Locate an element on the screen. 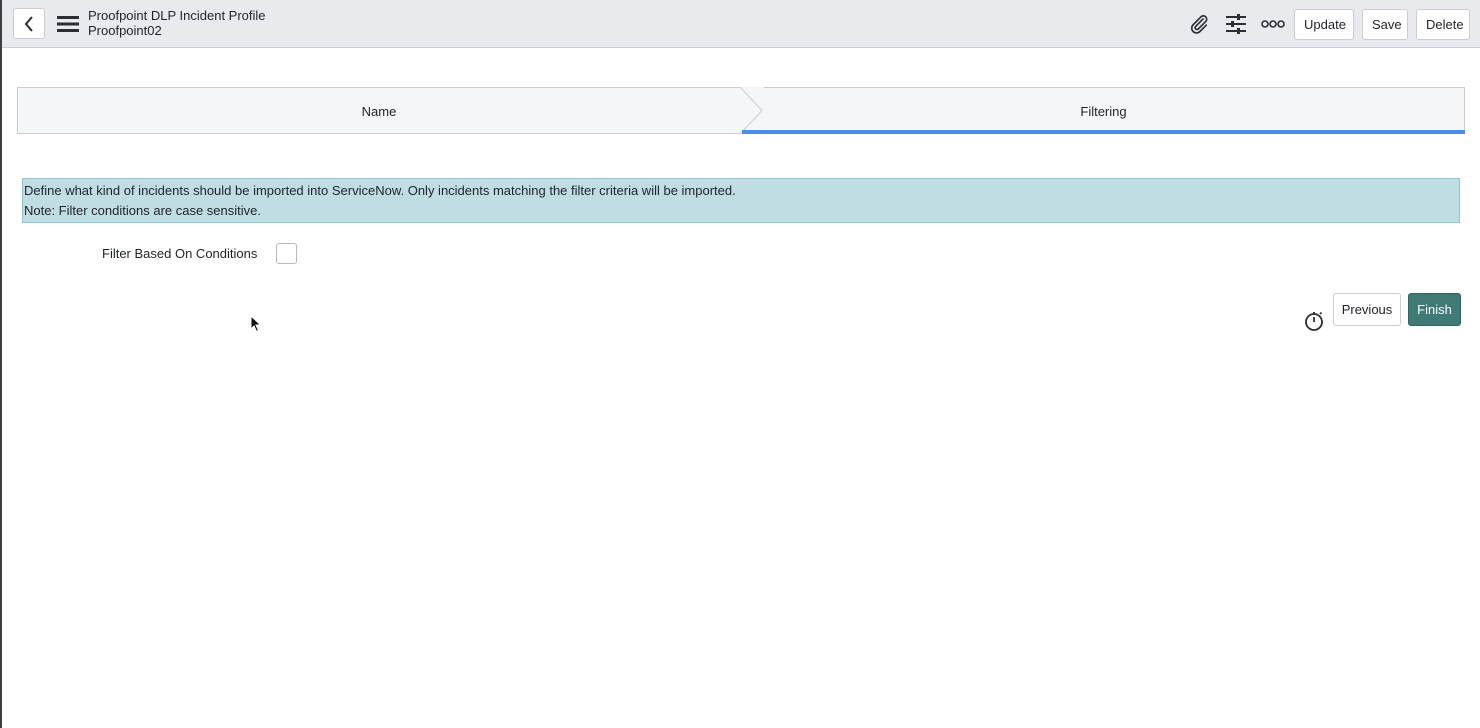 This screenshot has width=1480, height=728. paperclip-icon is located at coordinates (1199, 24).